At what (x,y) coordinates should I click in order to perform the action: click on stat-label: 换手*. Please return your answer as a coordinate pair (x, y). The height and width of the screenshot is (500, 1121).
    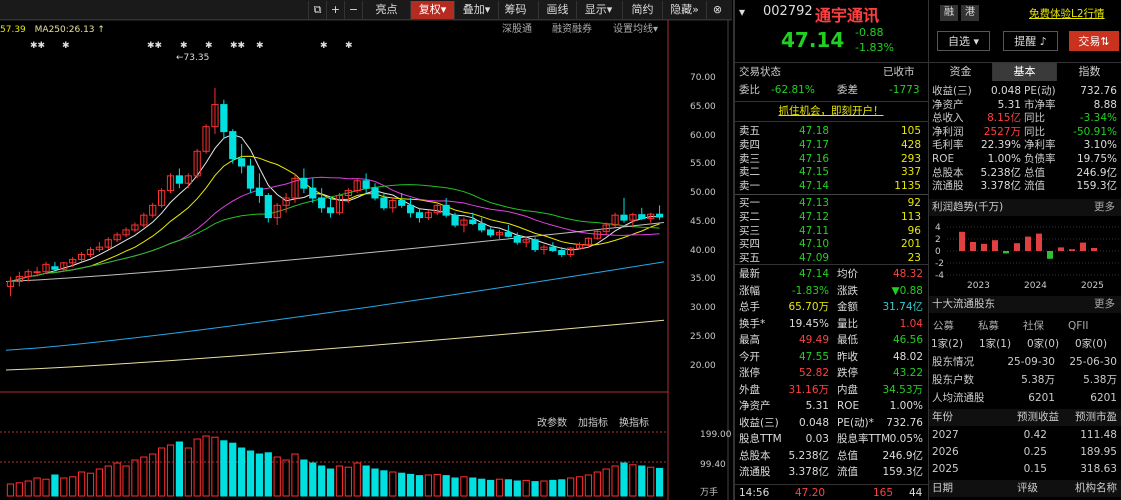
    Looking at the image, I should click on (752, 323).